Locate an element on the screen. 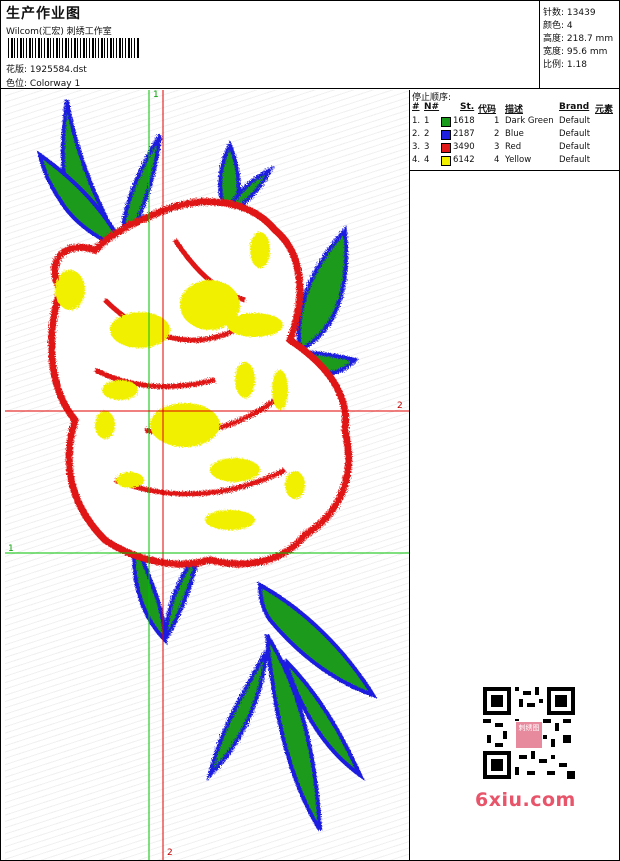 This screenshot has width=620, height=861. row-code: 2 is located at coordinates (497, 134).